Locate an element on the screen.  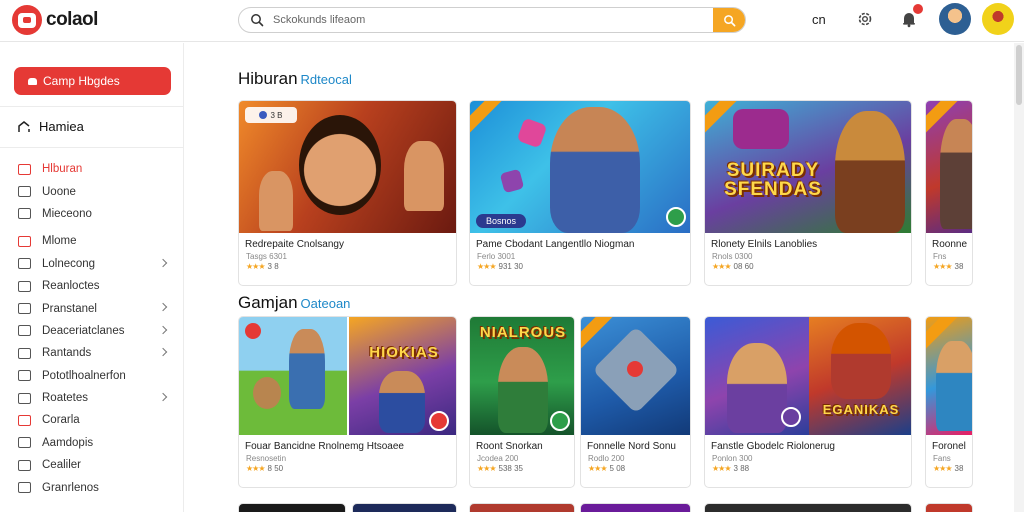
section-heading: Hiburan is located at coordinates (268, 78).